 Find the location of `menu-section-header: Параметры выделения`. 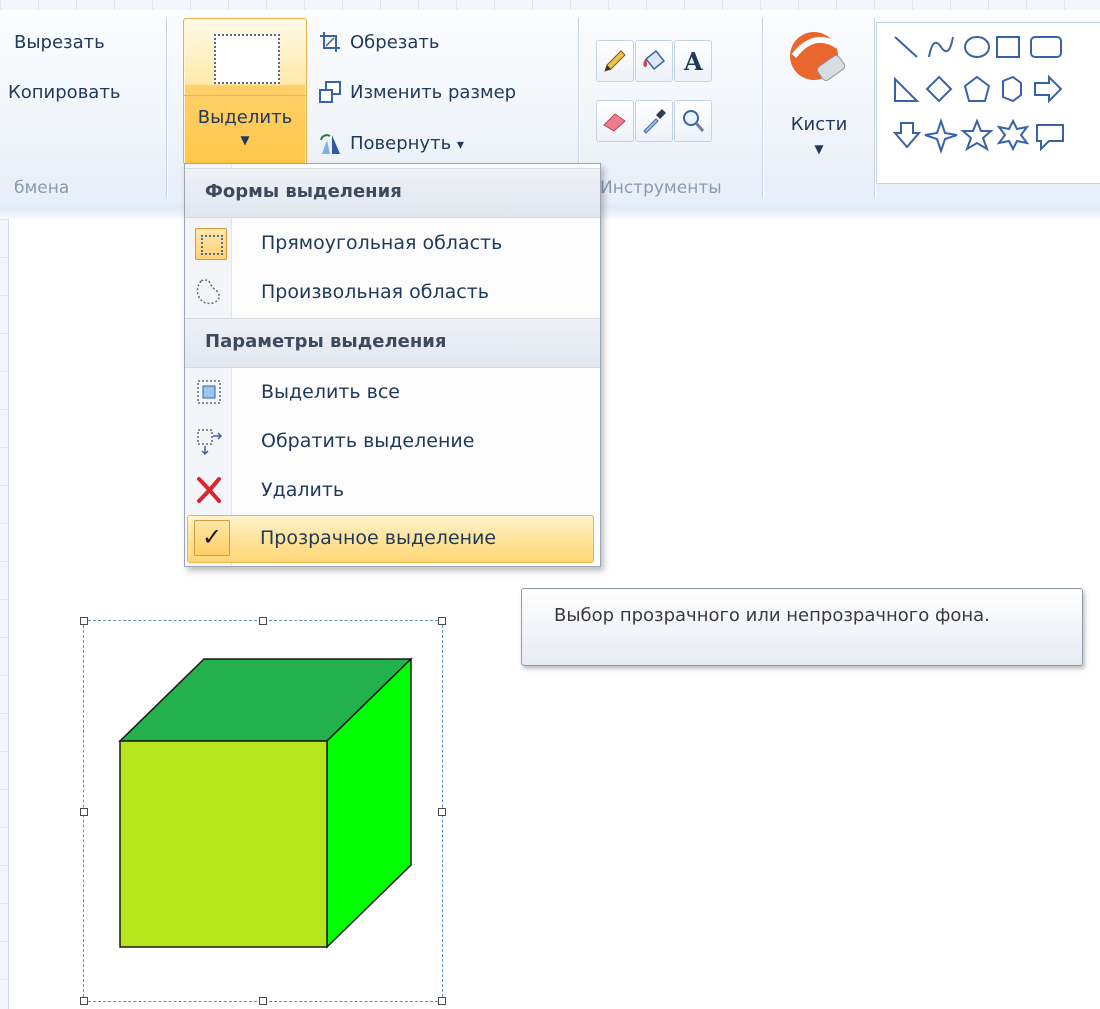

menu-section-header: Параметры выделения is located at coordinates (392, 343).